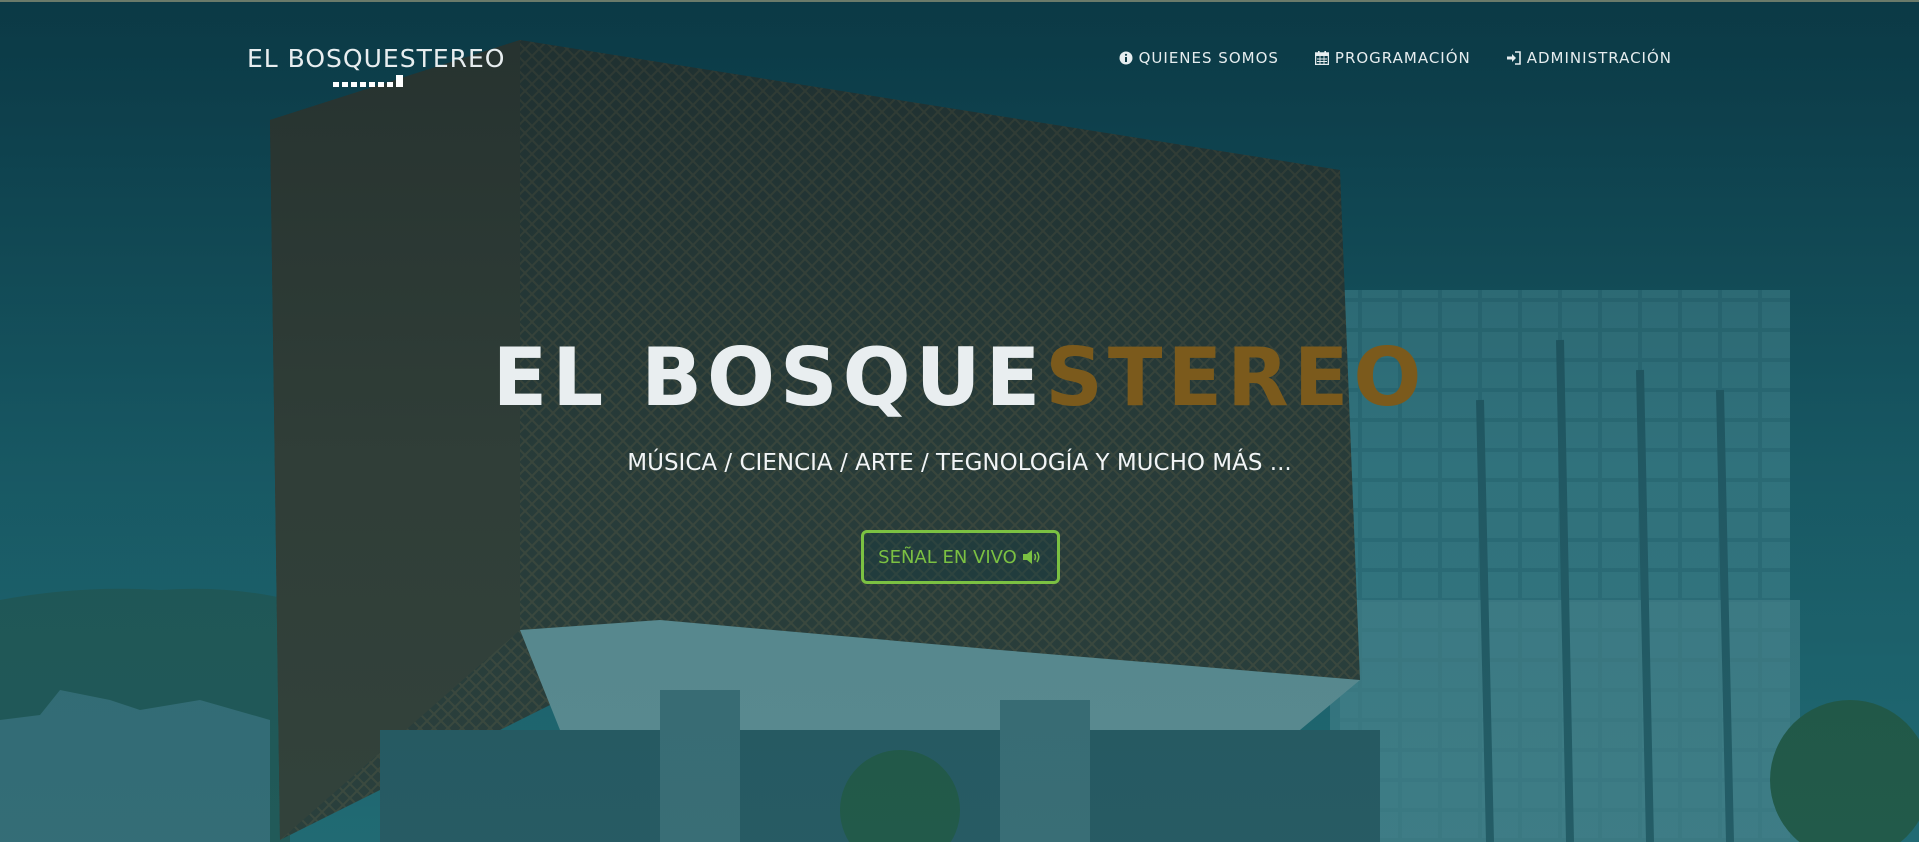 This screenshot has width=1919, height=842. I want to click on nav-item-label: QUIENES SOMOS, so click(1208, 58).